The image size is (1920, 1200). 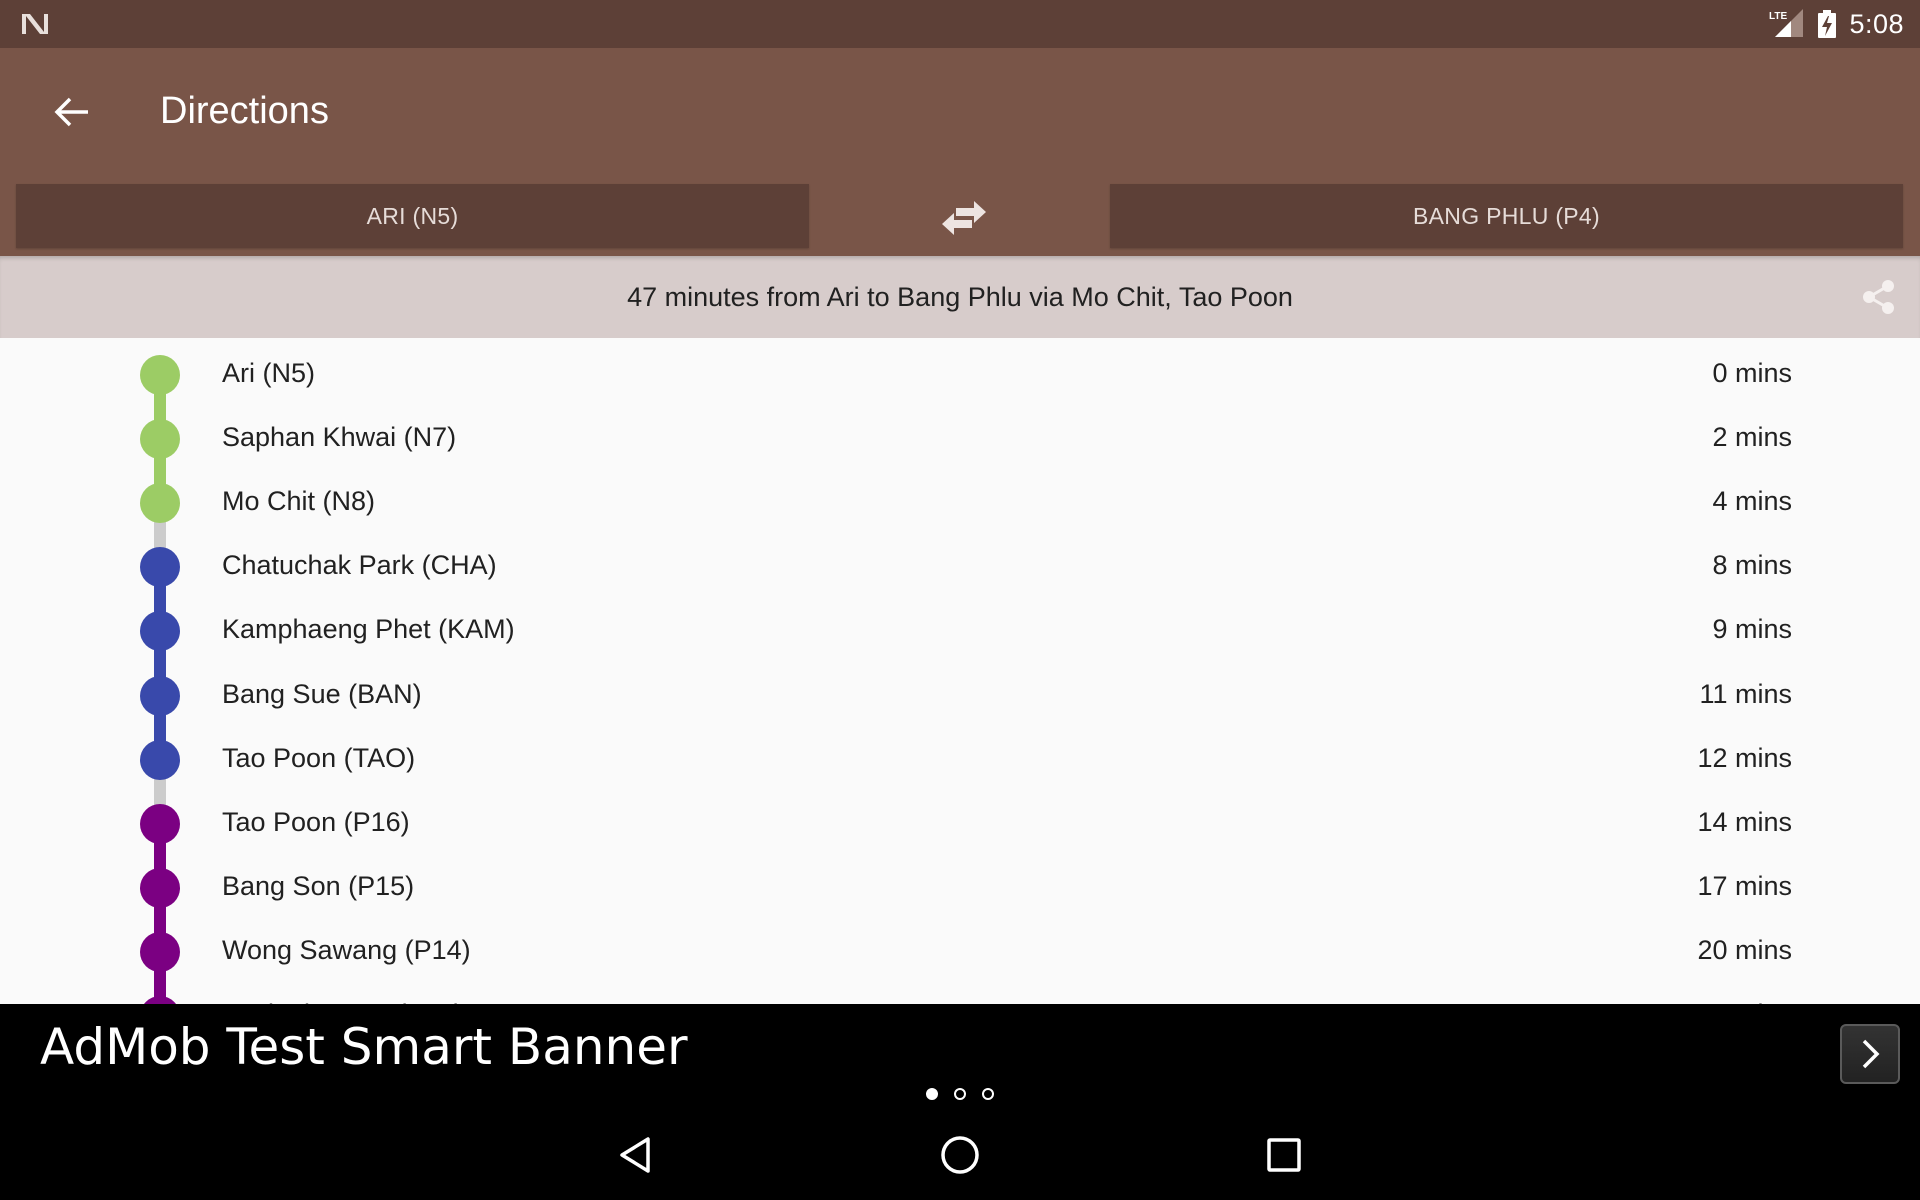 I want to click on station-name: Wong Sawang (P14), so click(x=346, y=949).